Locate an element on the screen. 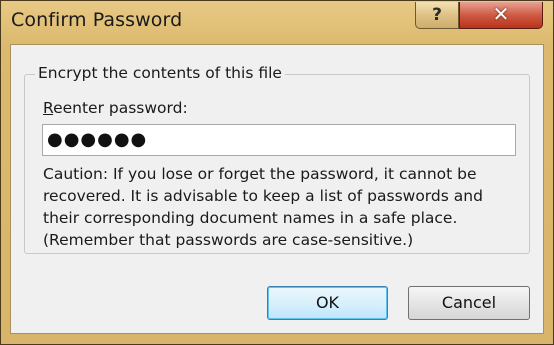 Image resolution: width=554 pixels, height=345 pixels. groupbox-label: Encrypt the contents of this file is located at coordinates (160, 73).